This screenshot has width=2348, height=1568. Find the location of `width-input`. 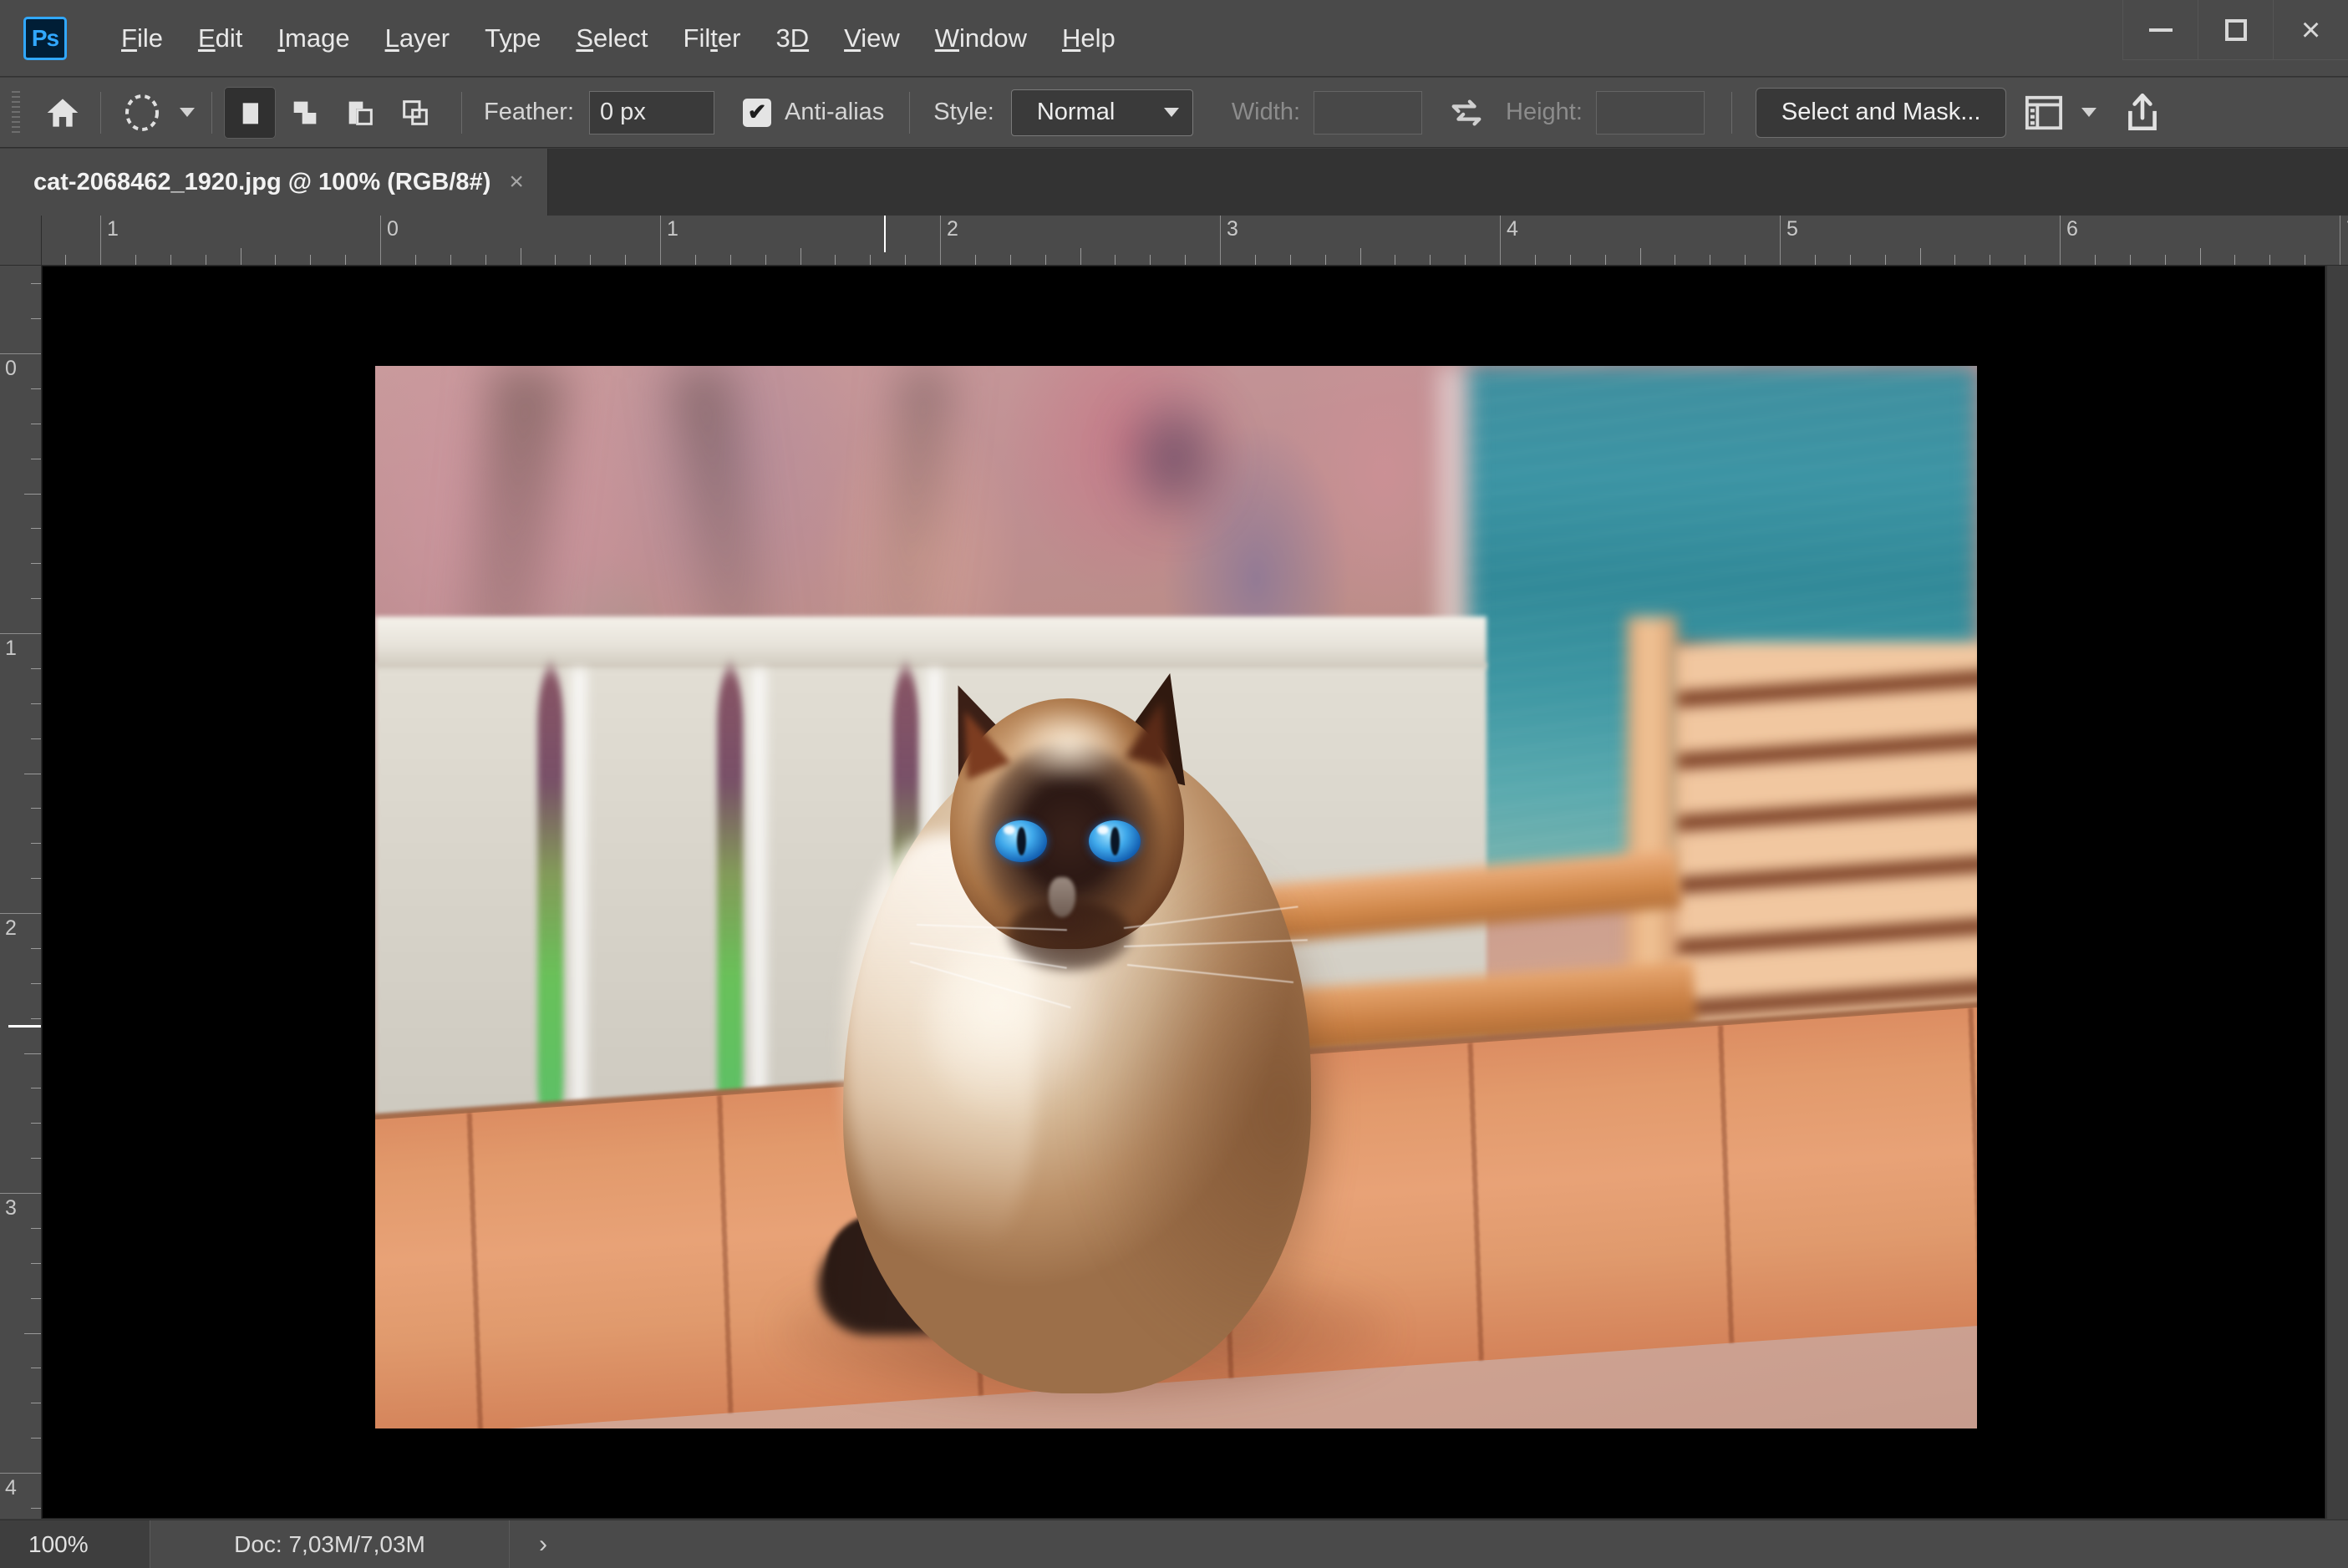

width-input is located at coordinates (1368, 112).